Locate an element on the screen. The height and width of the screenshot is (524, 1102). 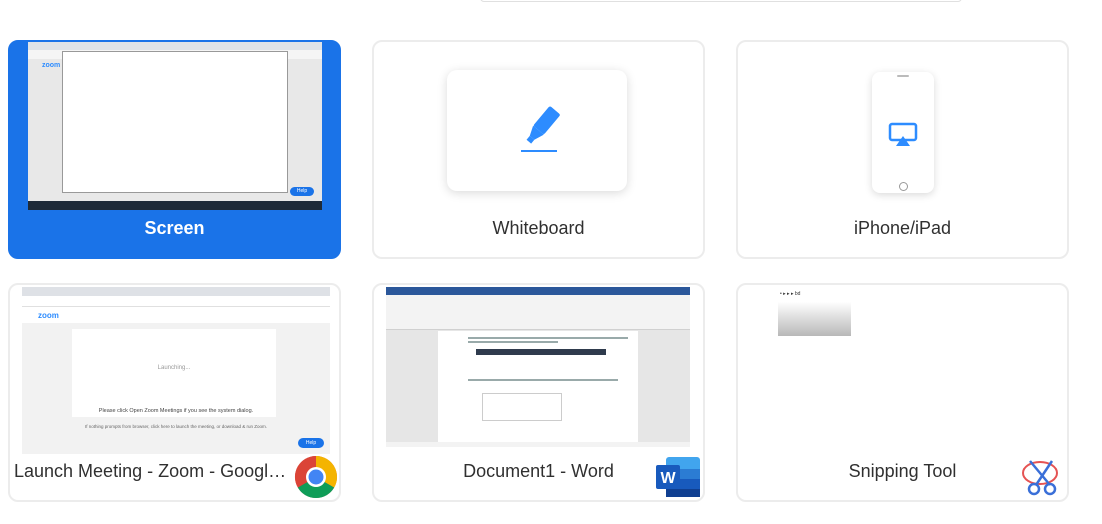
share-option-label: Screen is located at coordinates (174, 228).